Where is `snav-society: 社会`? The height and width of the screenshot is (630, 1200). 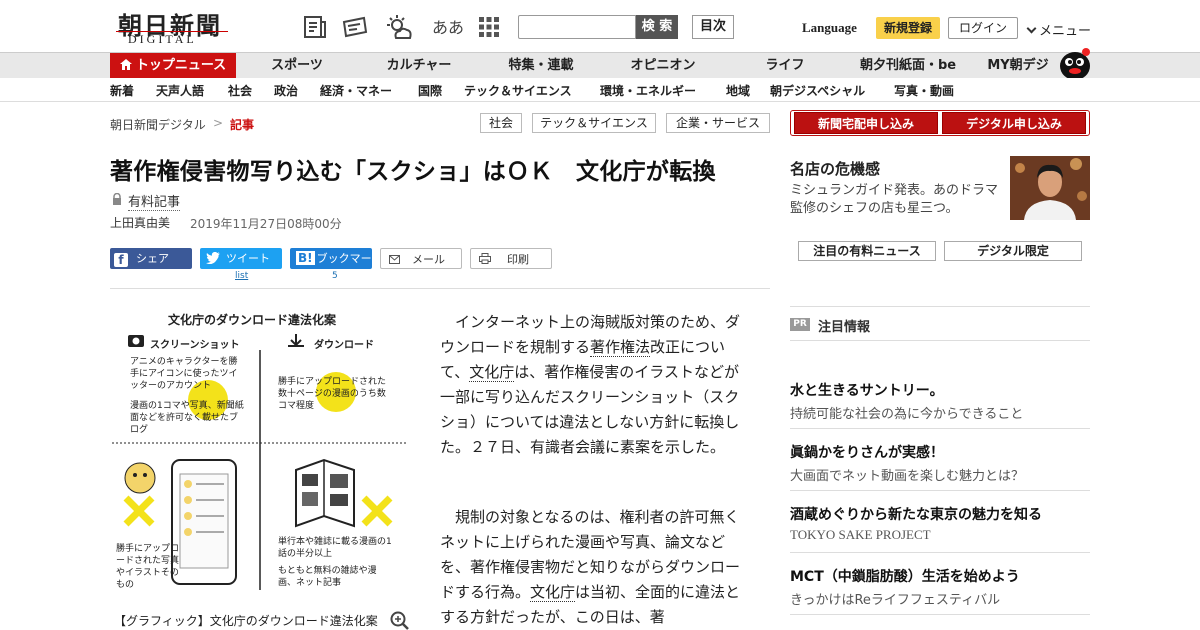
snav-society: 社会 is located at coordinates (240, 90).